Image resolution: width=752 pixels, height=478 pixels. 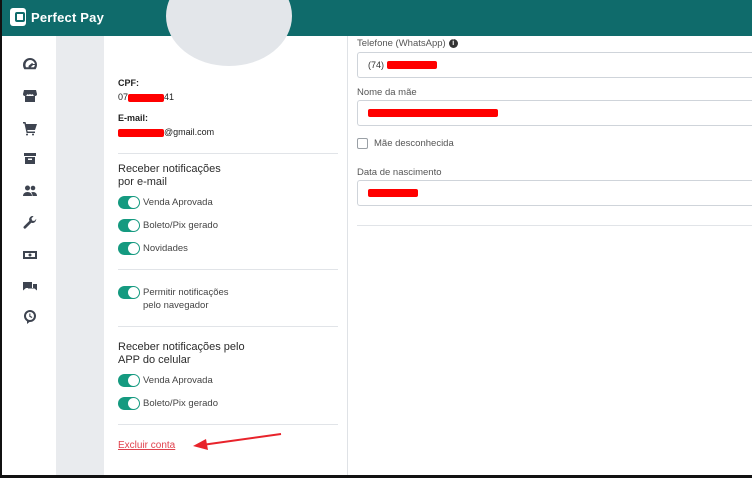 I want to click on avatar, so click(x=229, y=33).